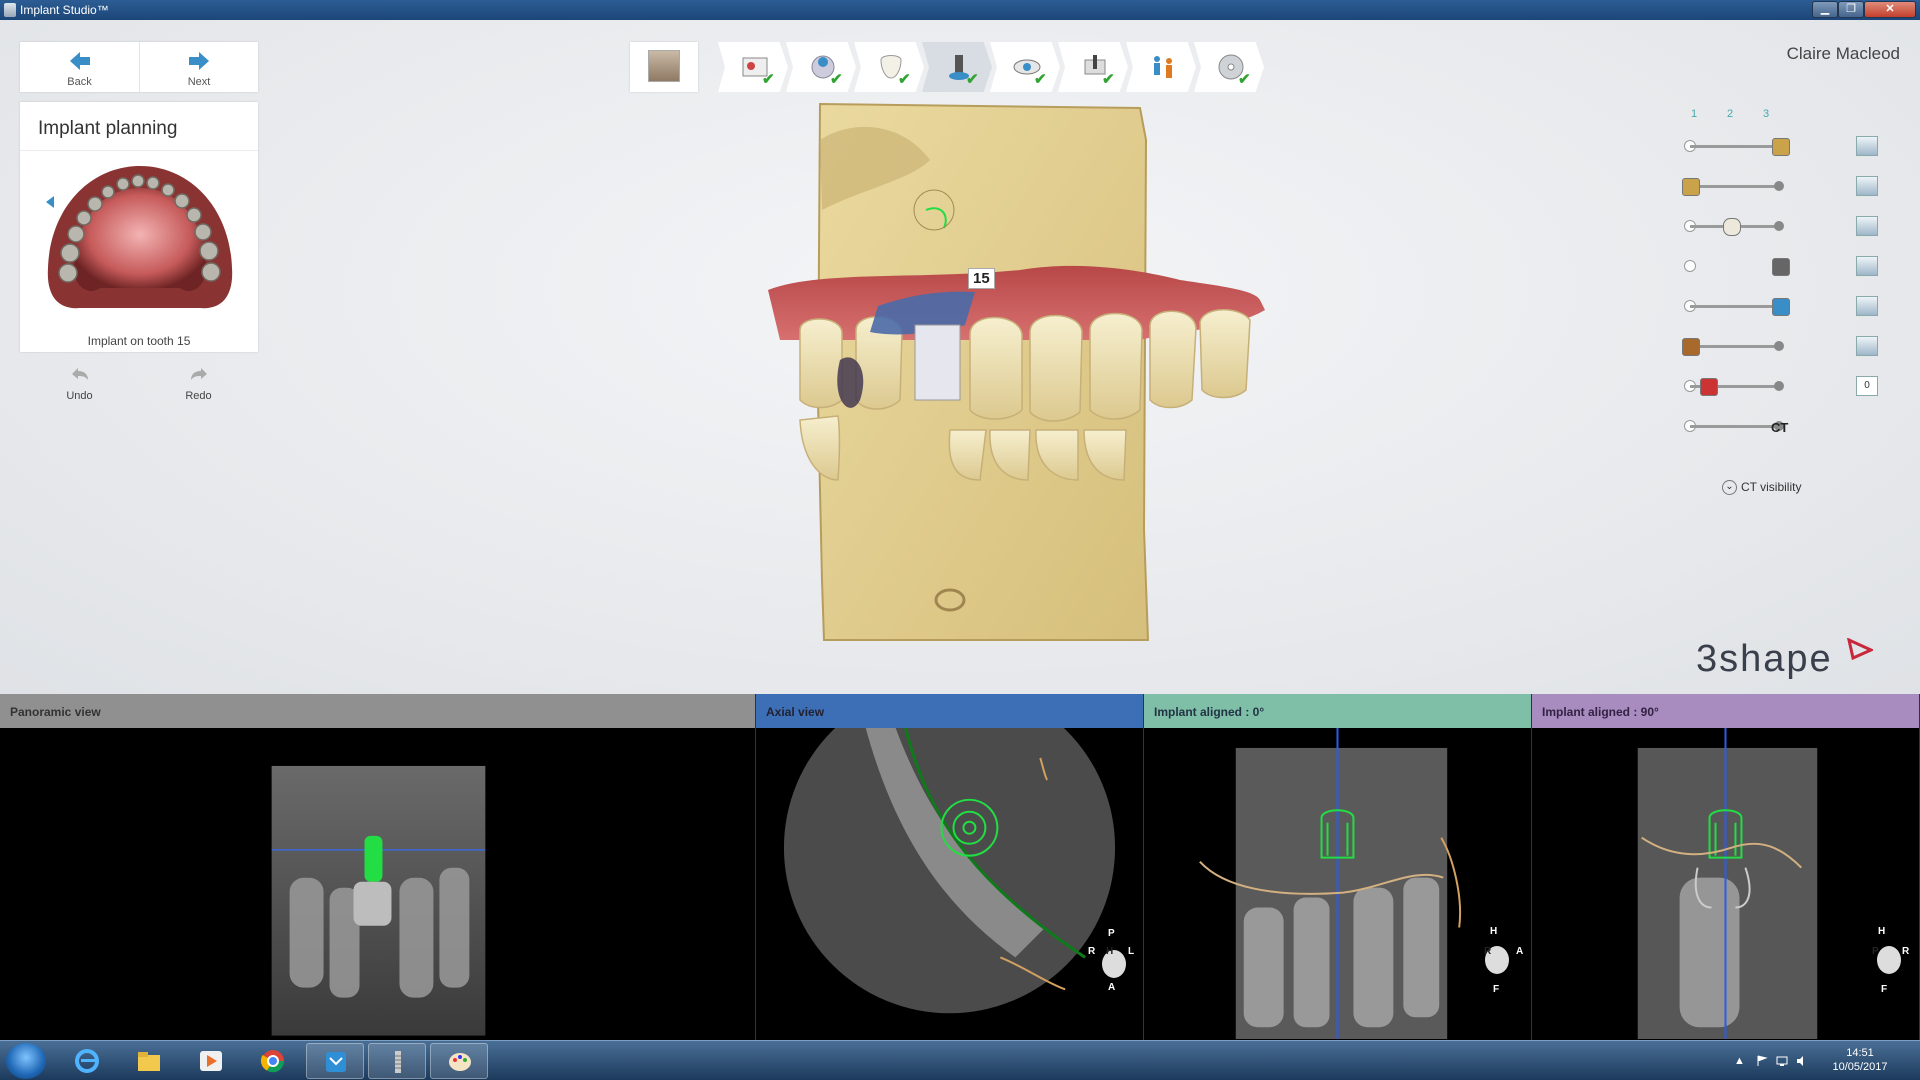 The image size is (1920, 1080). Describe the element at coordinates (1762, 1061) in the screenshot. I see `flag-icon` at that location.